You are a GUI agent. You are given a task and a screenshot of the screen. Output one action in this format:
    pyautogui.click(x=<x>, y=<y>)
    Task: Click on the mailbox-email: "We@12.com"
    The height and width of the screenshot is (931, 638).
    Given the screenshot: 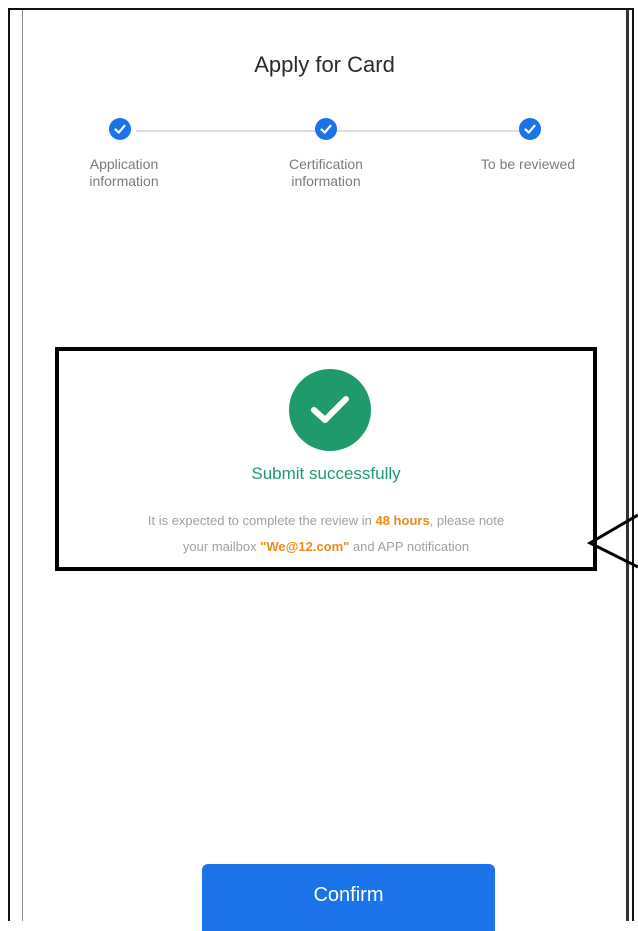 What is the action you would take?
    pyautogui.click(x=305, y=546)
    